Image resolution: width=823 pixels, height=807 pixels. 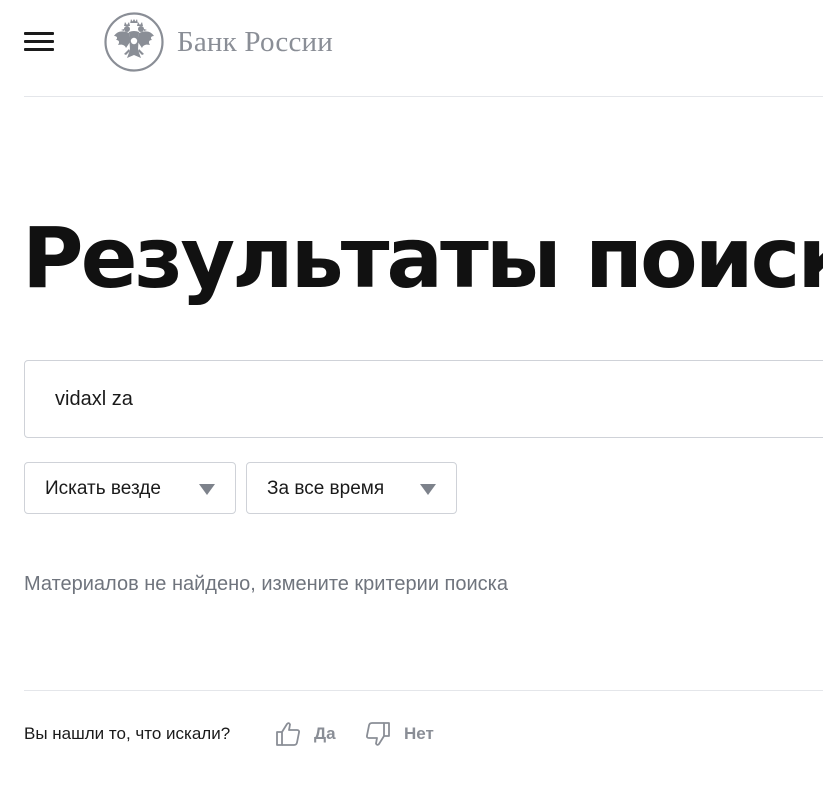 I want to click on feedback-yes-button: Да, so click(x=305, y=734).